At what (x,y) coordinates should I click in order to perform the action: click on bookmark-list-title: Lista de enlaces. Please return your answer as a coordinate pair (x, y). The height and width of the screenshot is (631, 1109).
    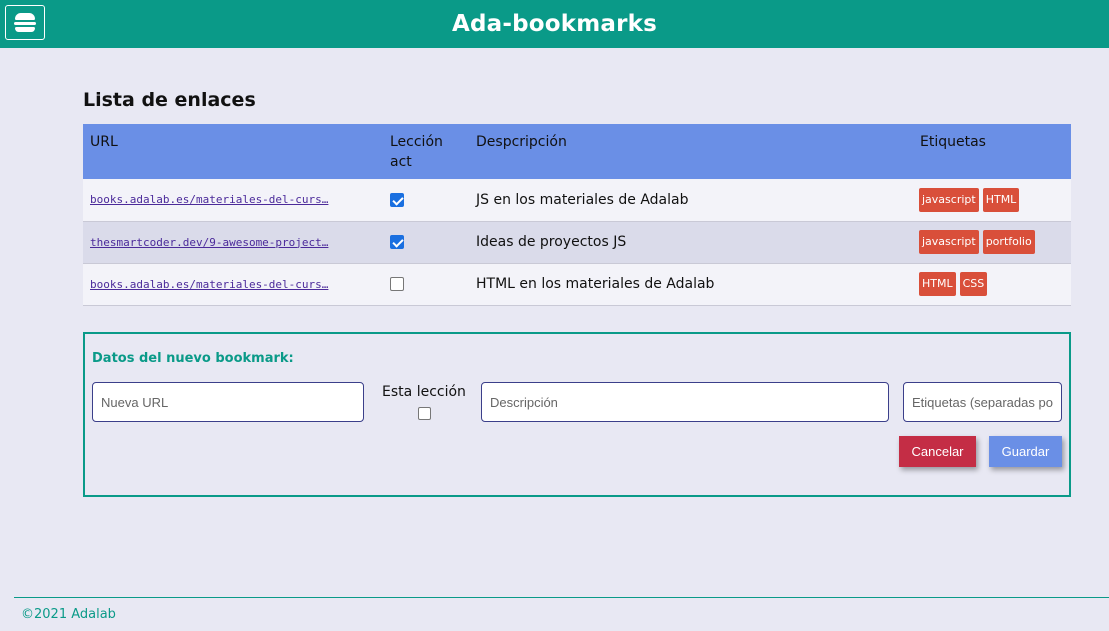
    Looking at the image, I should click on (169, 100).